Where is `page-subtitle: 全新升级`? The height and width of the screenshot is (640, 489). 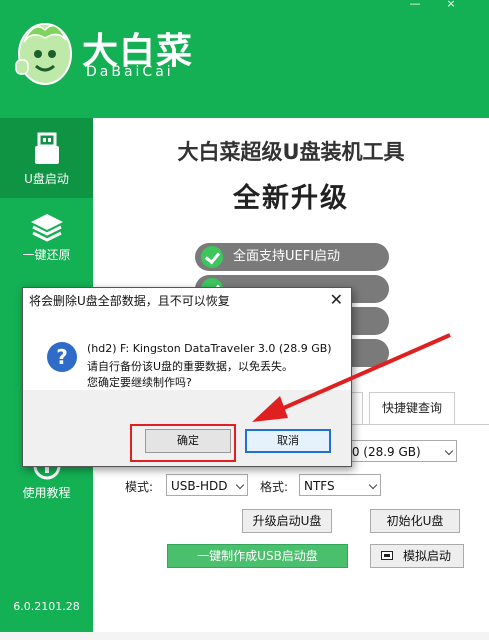
page-subtitle: 全新升级 is located at coordinates (291, 198).